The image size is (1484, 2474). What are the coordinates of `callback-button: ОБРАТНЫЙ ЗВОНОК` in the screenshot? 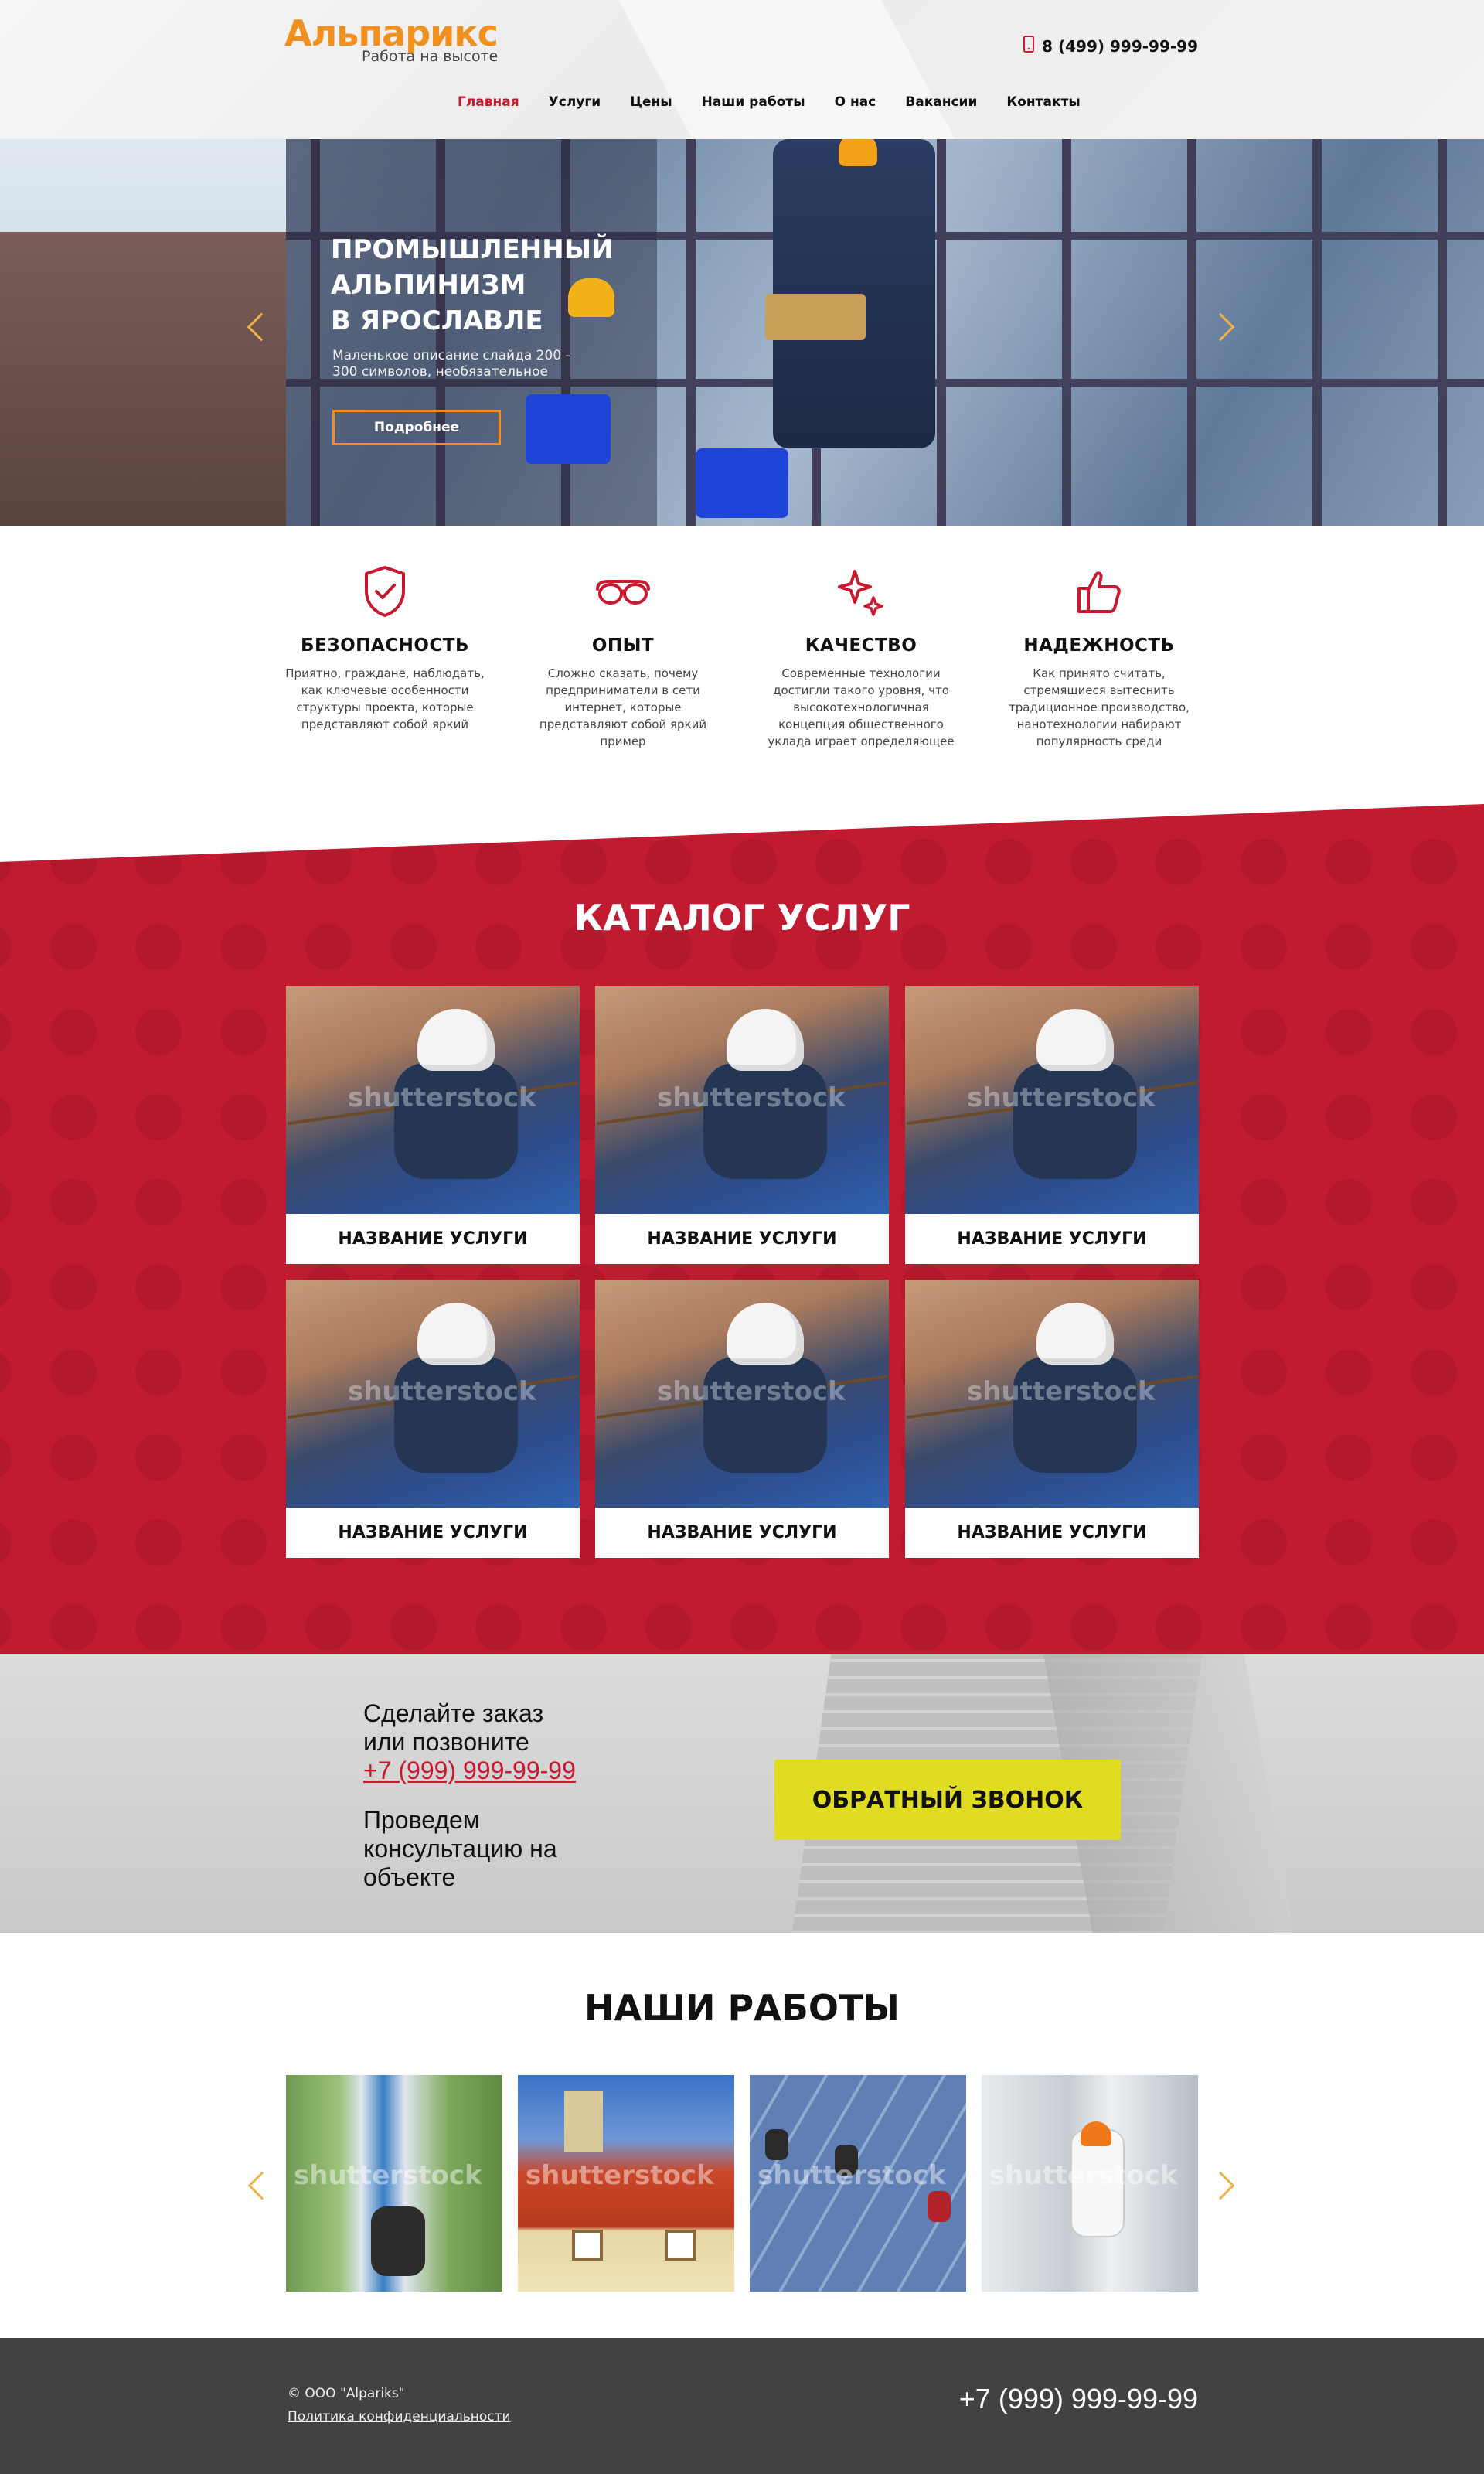 It's located at (947, 1800).